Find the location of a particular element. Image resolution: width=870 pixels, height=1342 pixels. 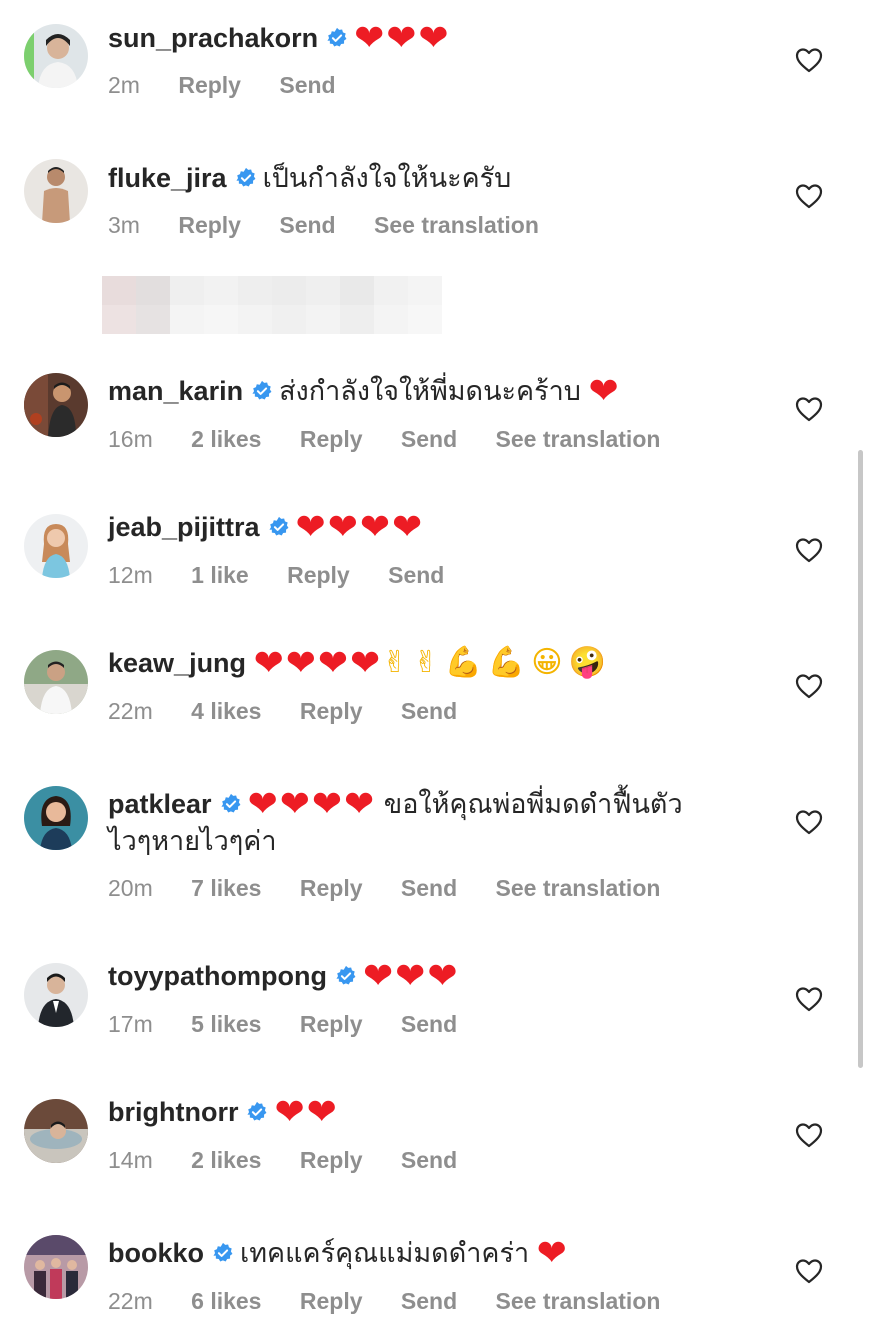

comment-text: ขอให้คุณพ่อพี่มดดำฟื้นตัว is located at coordinates (533, 804).